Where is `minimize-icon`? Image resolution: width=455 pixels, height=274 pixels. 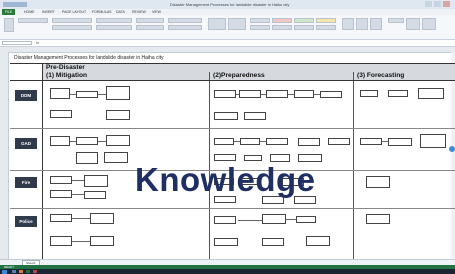
minimize-icon is located at coordinates (428, 4).